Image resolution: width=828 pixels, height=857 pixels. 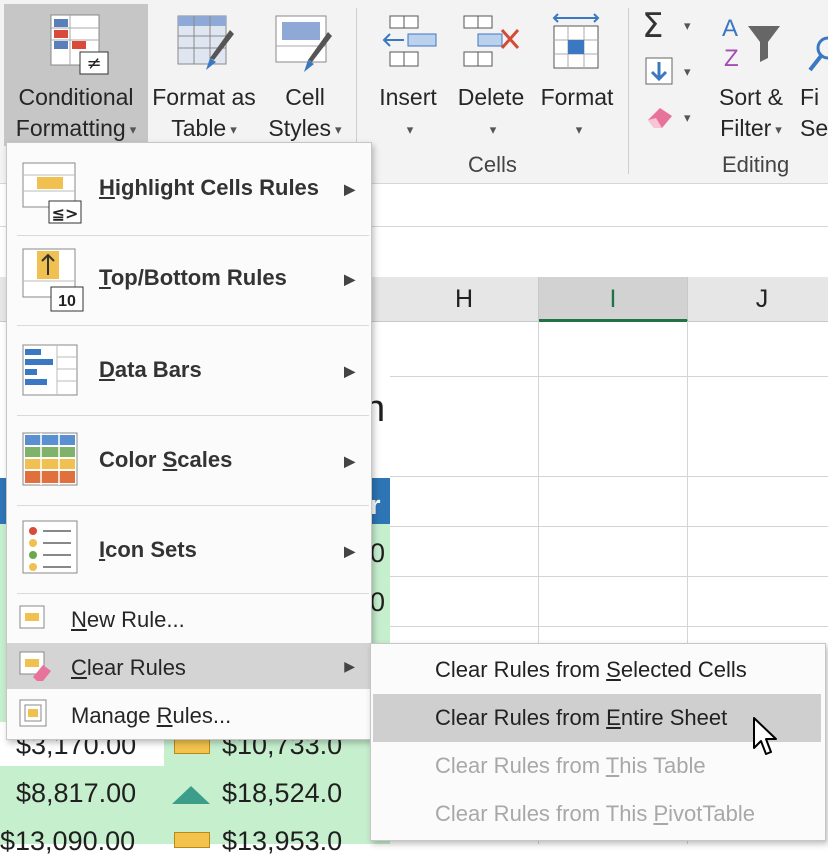 I want to click on clear-rules-icon, so click(x=35, y=666).